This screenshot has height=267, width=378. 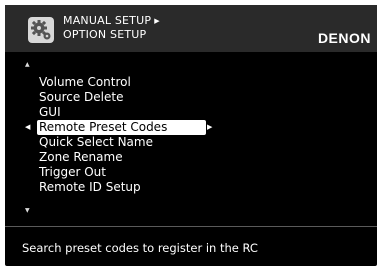 What do you see at coordinates (27, 65) in the screenshot?
I see `scroll-up-icon: ▲` at bounding box center [27, 65].